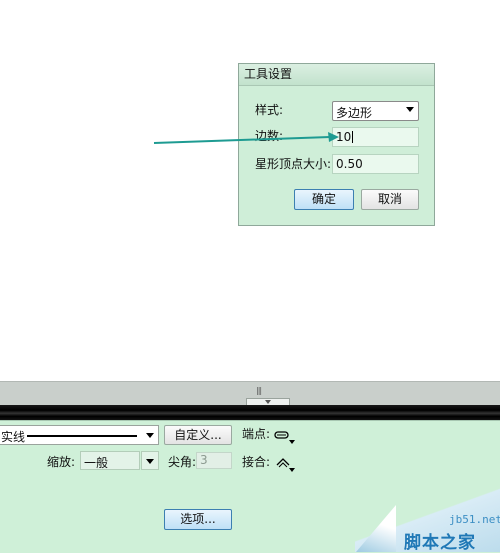 The image size is (500, 553). Describe the element at coordinates (344, 137) in the screenshot. I see `sides-input-value: 10` at that location.